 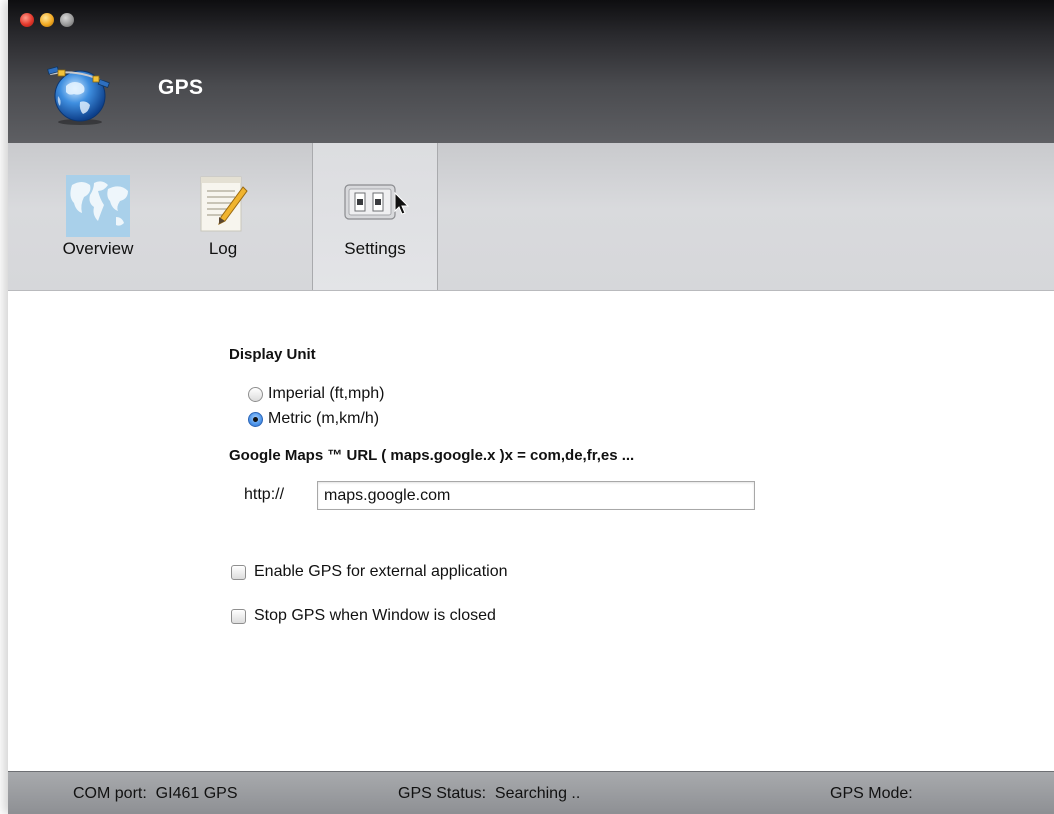 I want to click on com-port-status: COM port: GI461 GPS, so click(x=155, y=793).